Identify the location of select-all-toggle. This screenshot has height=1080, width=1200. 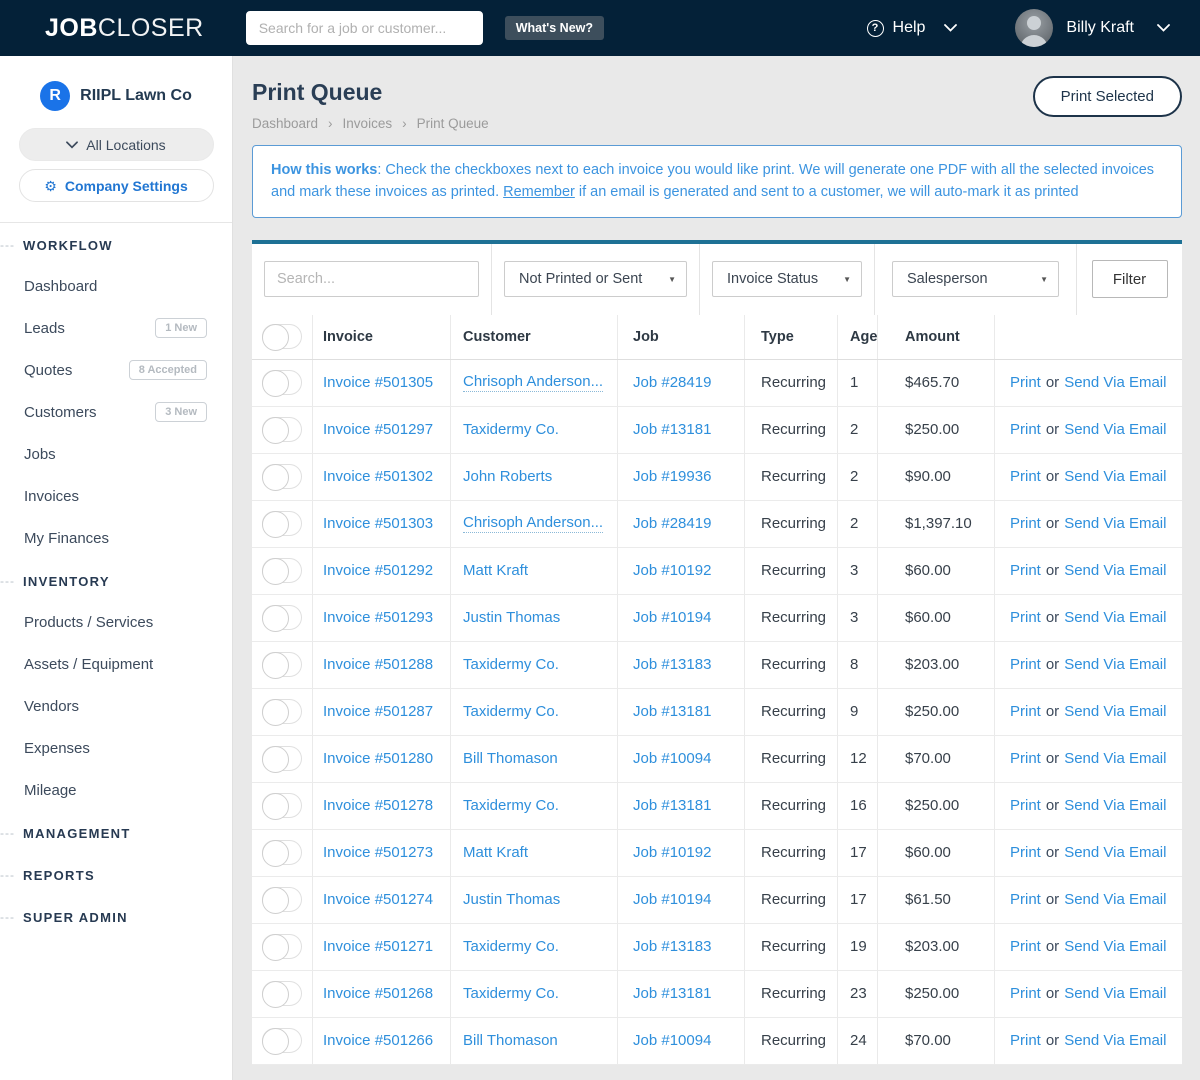
(282, 338).